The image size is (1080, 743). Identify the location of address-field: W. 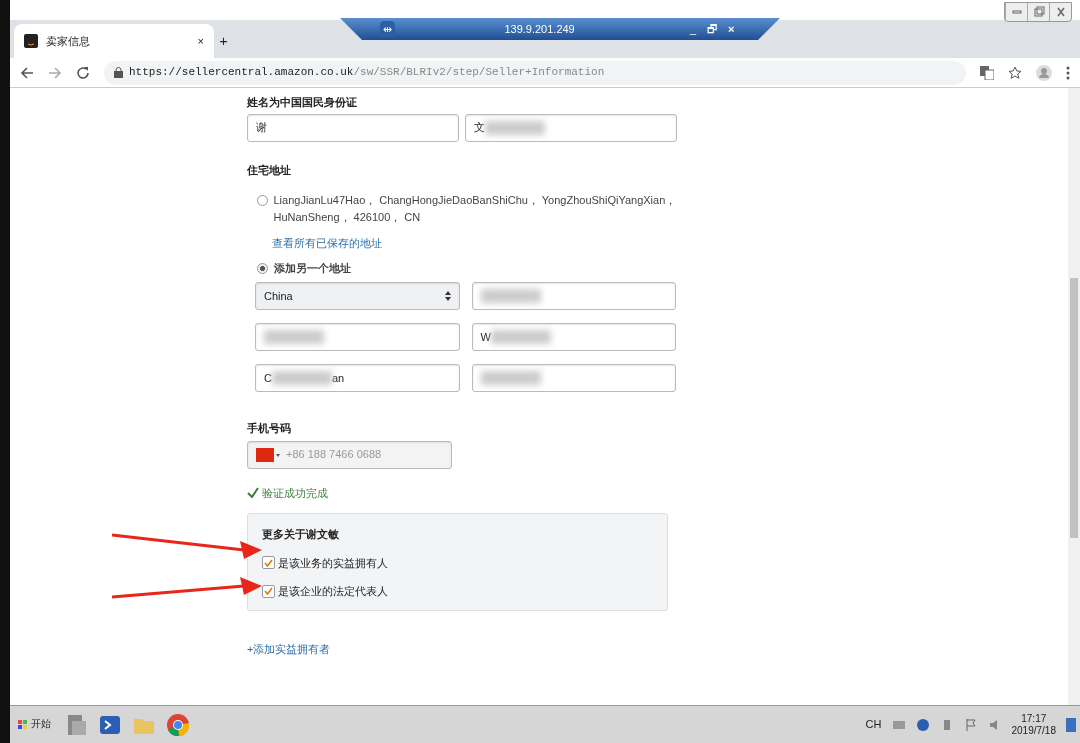
(573, 337).